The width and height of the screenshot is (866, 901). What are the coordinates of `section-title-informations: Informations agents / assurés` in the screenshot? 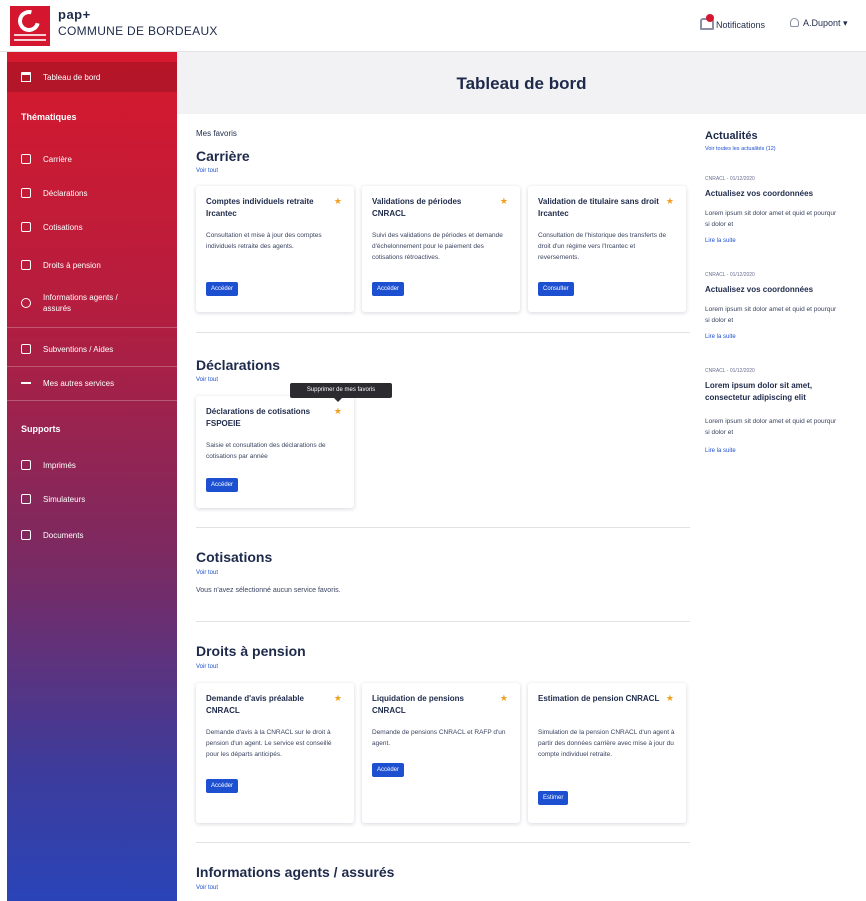 It's located at (295, 872).